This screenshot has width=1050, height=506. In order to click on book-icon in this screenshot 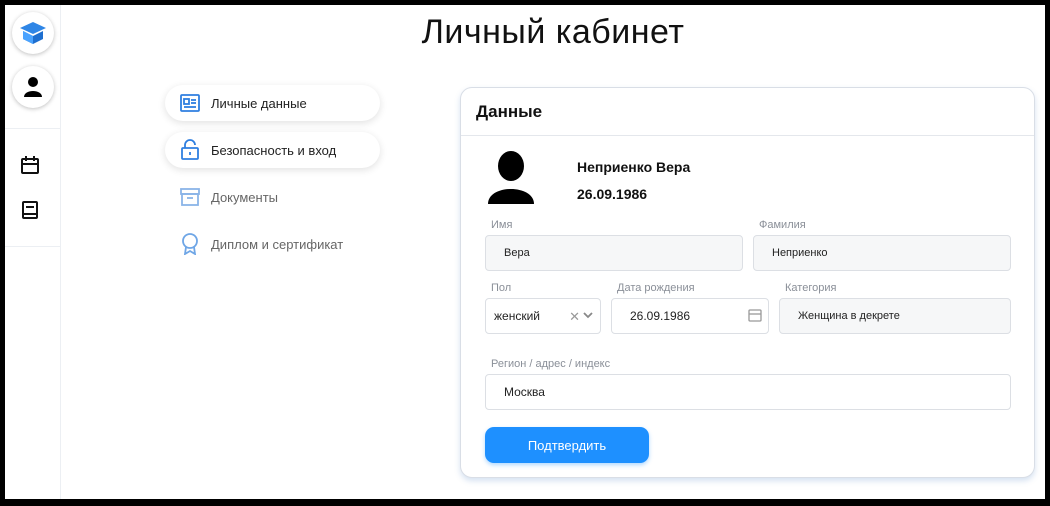, I will do `click(30, 210)`.